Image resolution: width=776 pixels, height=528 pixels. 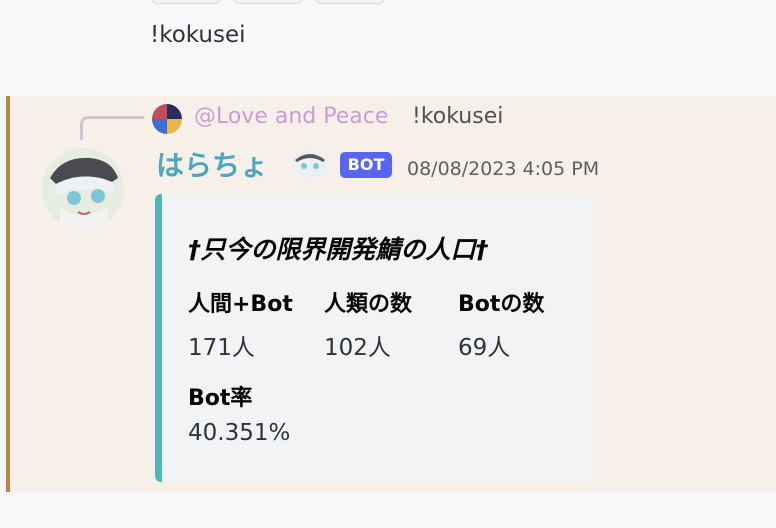 I want to click on chat-bottom-area, so click(x=388, y=510).